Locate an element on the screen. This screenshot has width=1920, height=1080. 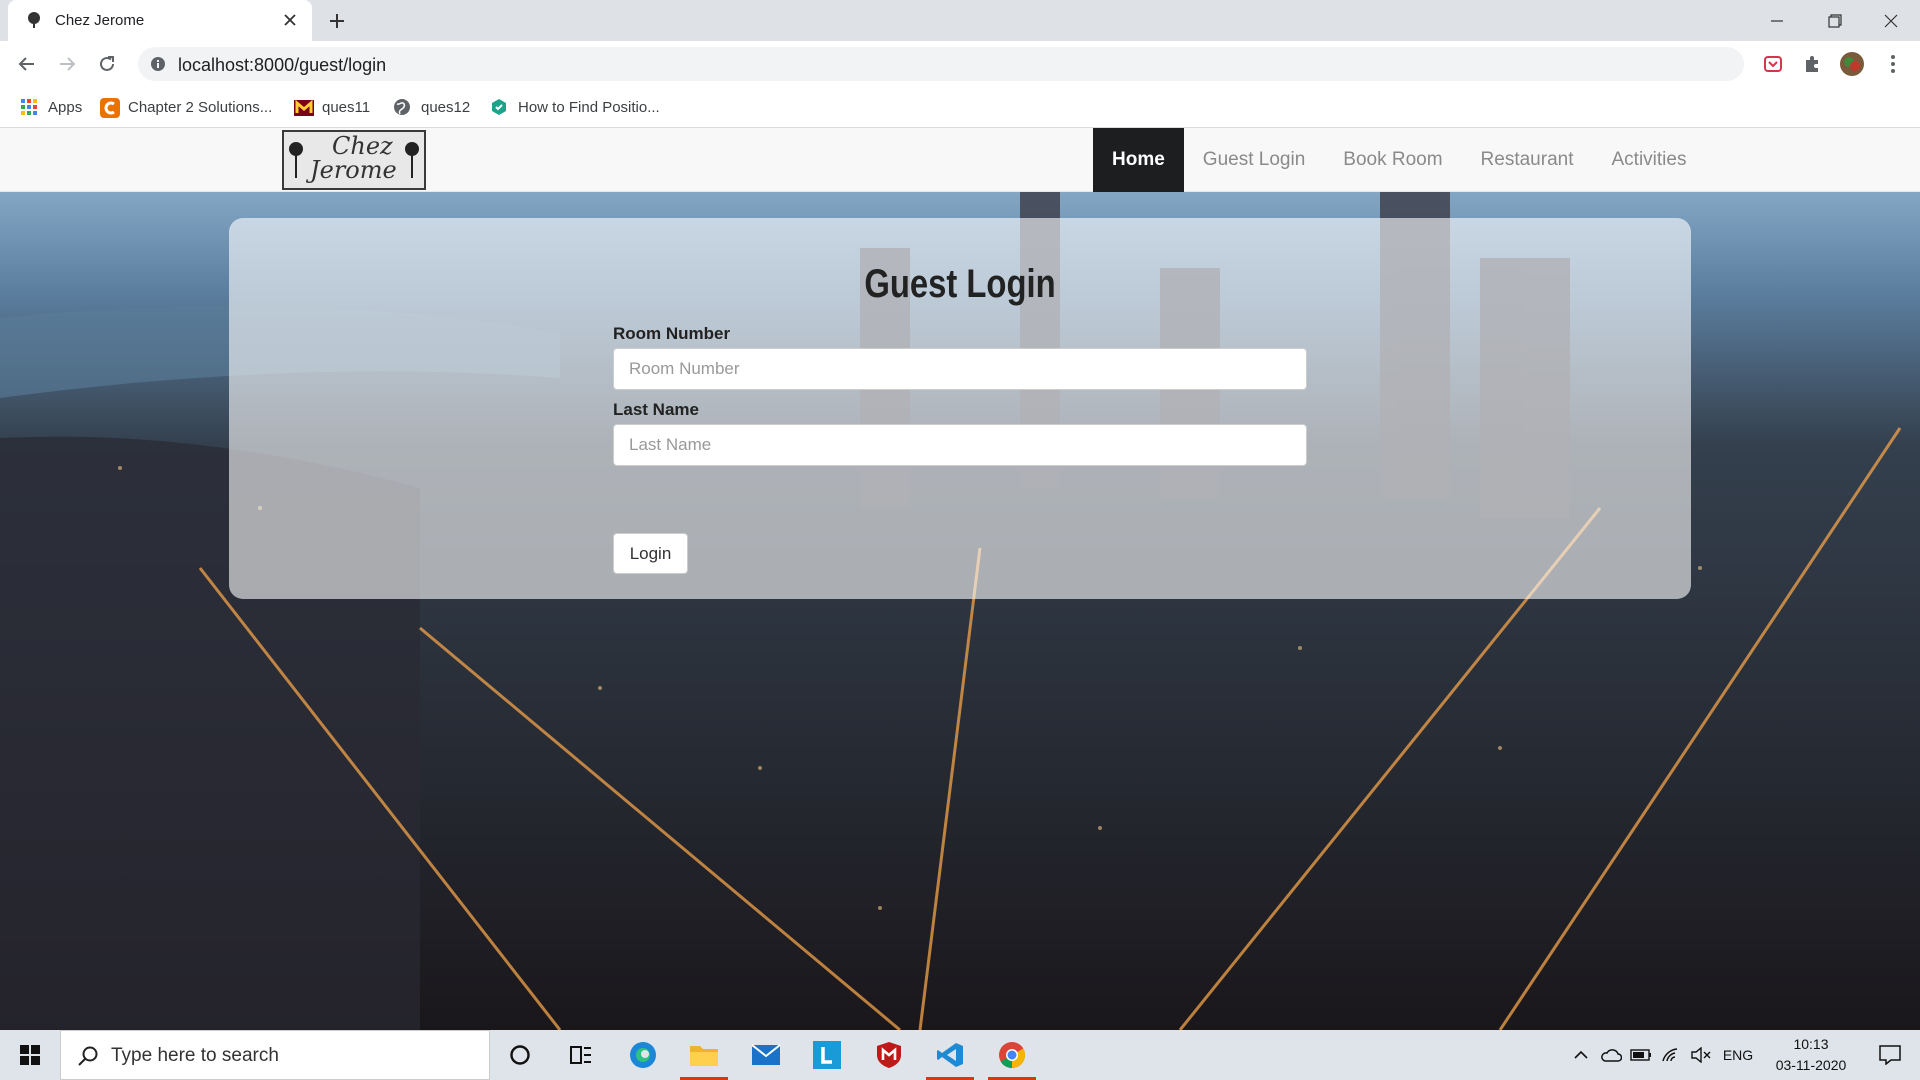
tree-right-icon is located at coordinates (412, 160).